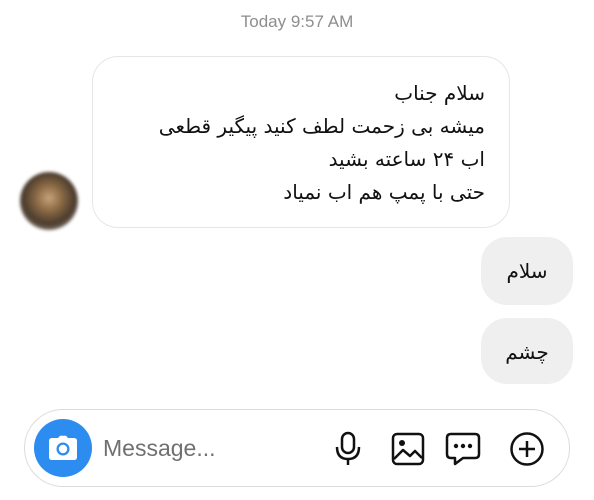  What do you see at coordinates (203, 448) in the screenshot?
I see `message-input` at bounding box center [203, 448].